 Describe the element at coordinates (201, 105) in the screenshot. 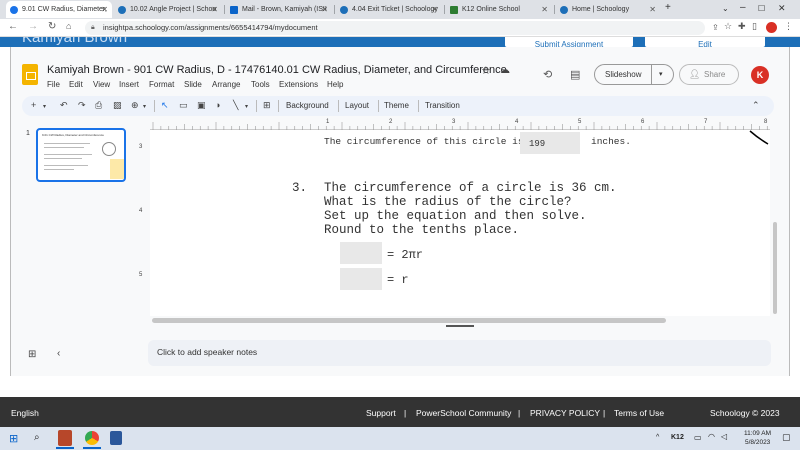

I see `image-icon: ▣` at that location.